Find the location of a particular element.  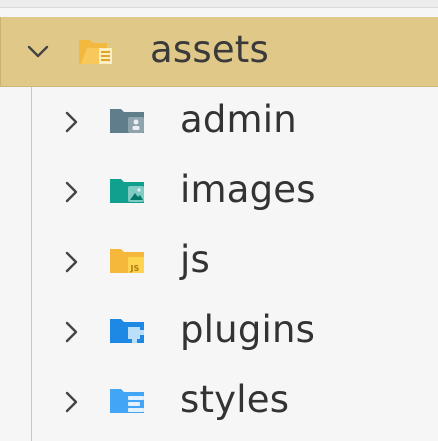

tree-item-label: admin is located at coordinates (238, 119).